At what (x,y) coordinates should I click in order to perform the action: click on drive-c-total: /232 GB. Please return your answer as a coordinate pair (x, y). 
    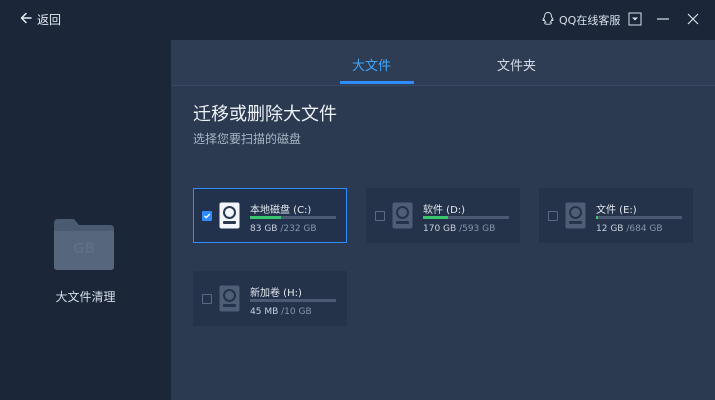
    Looking at the image, I should click on (298, 229).